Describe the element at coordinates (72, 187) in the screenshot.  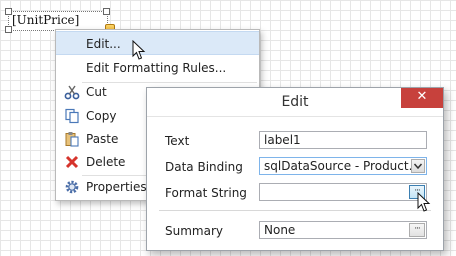
I see `gear-icon` at that location.